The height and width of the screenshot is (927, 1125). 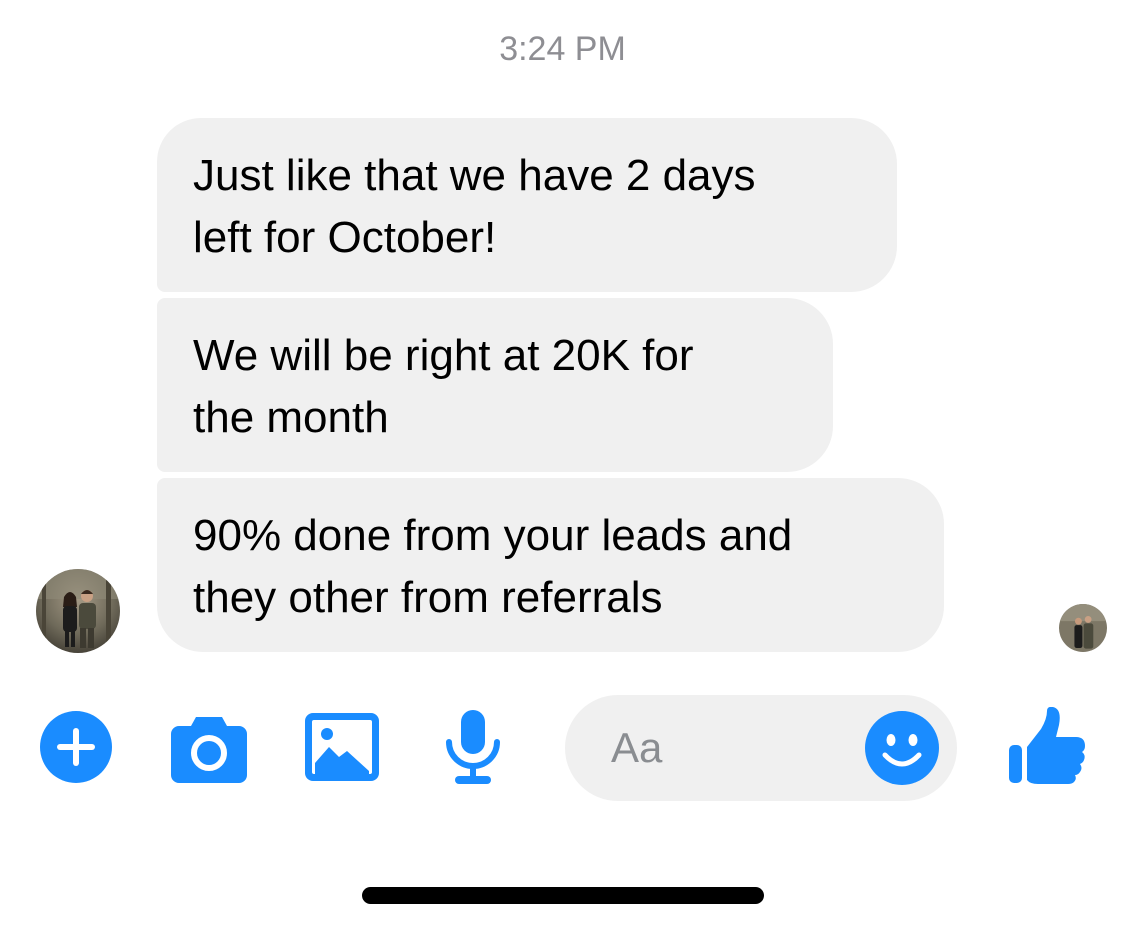 I want to click on message-input, so click(x=736, y=748).